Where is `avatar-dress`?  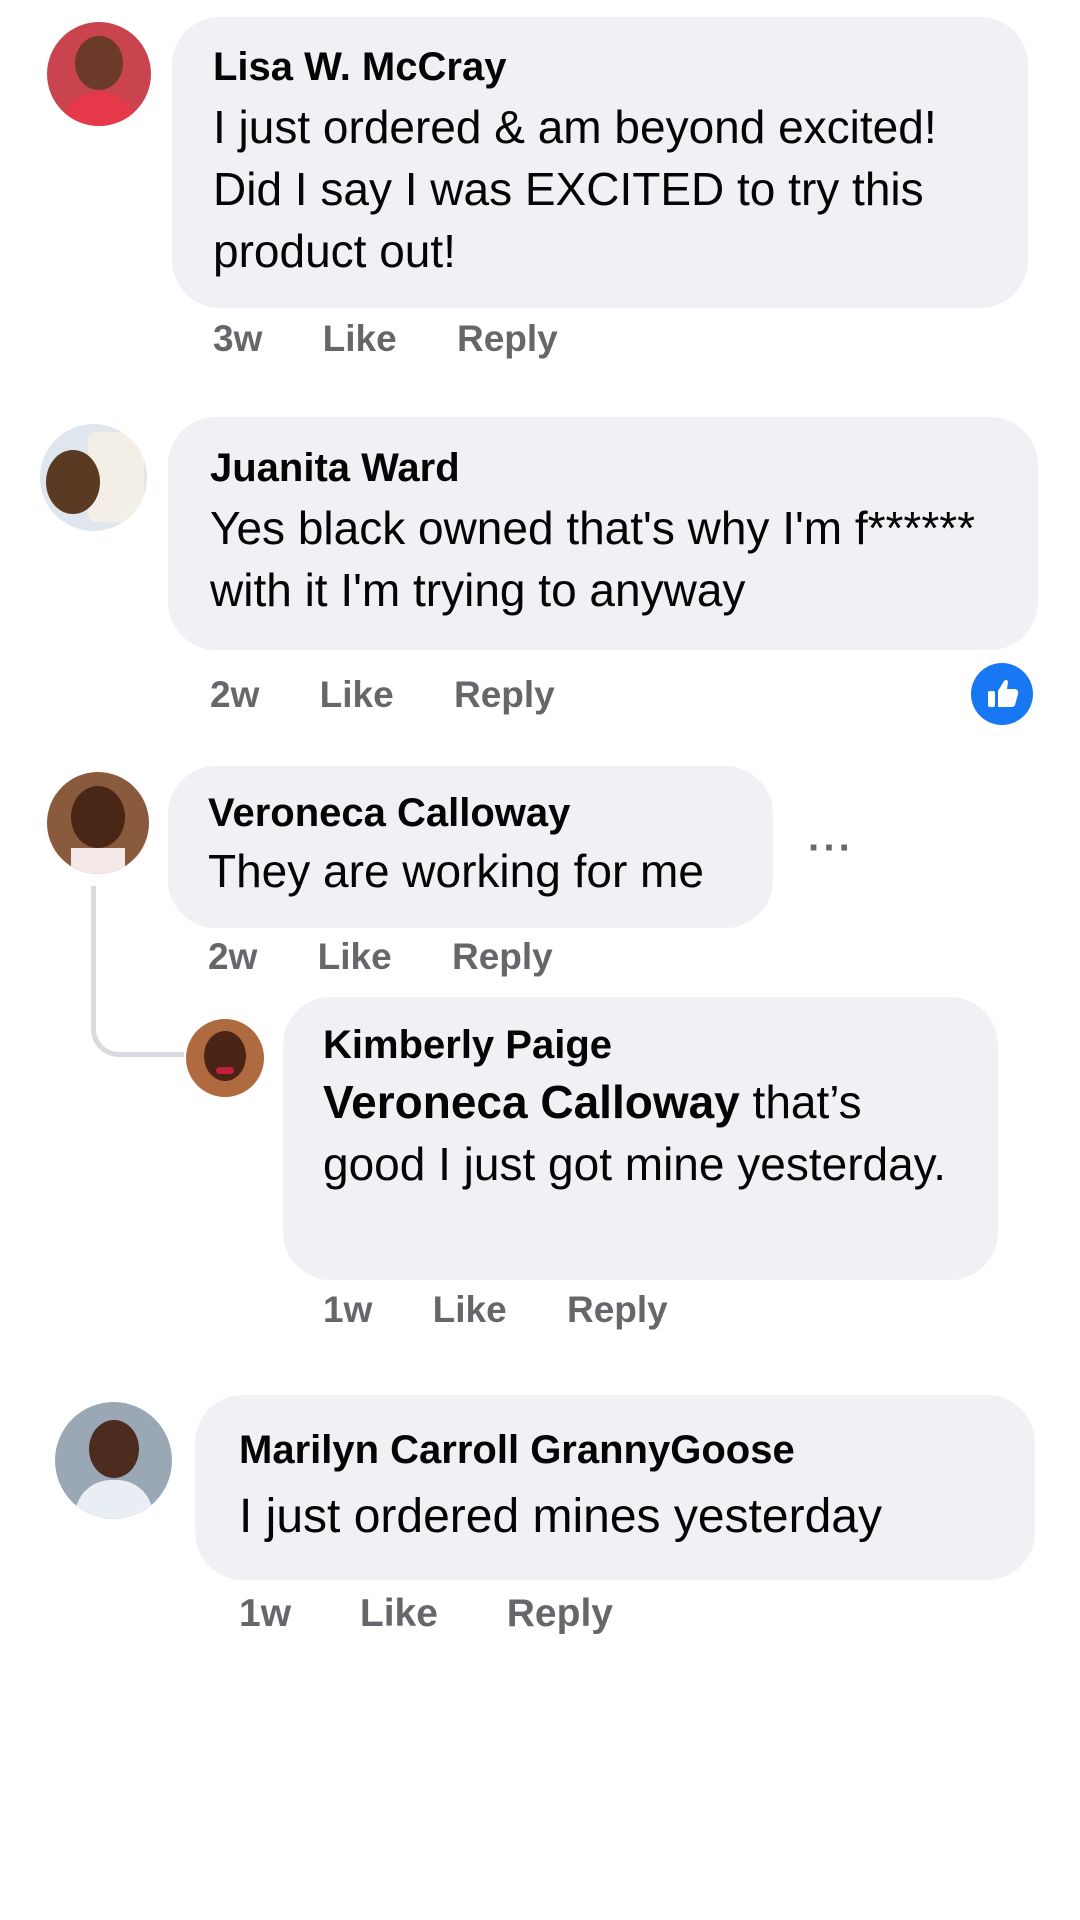
avatar-dress is located at coordinates (114, 1499).